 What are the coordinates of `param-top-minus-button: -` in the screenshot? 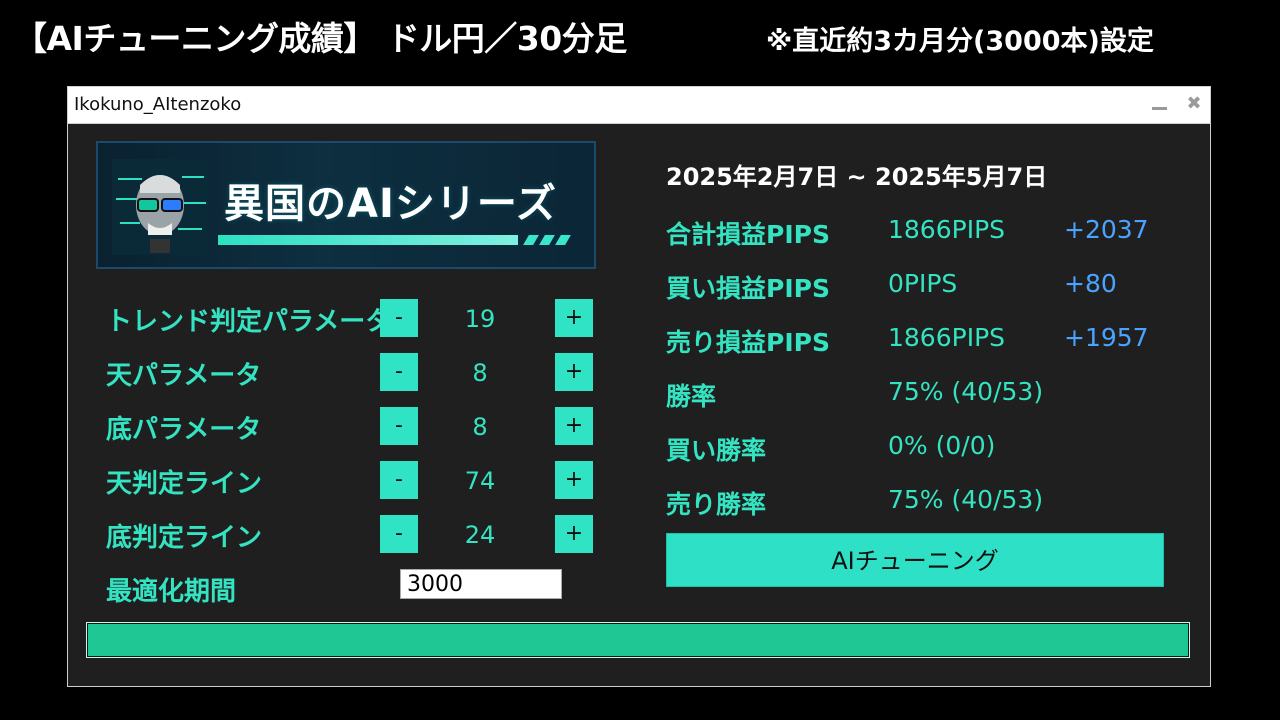 It's located at (399, 372).